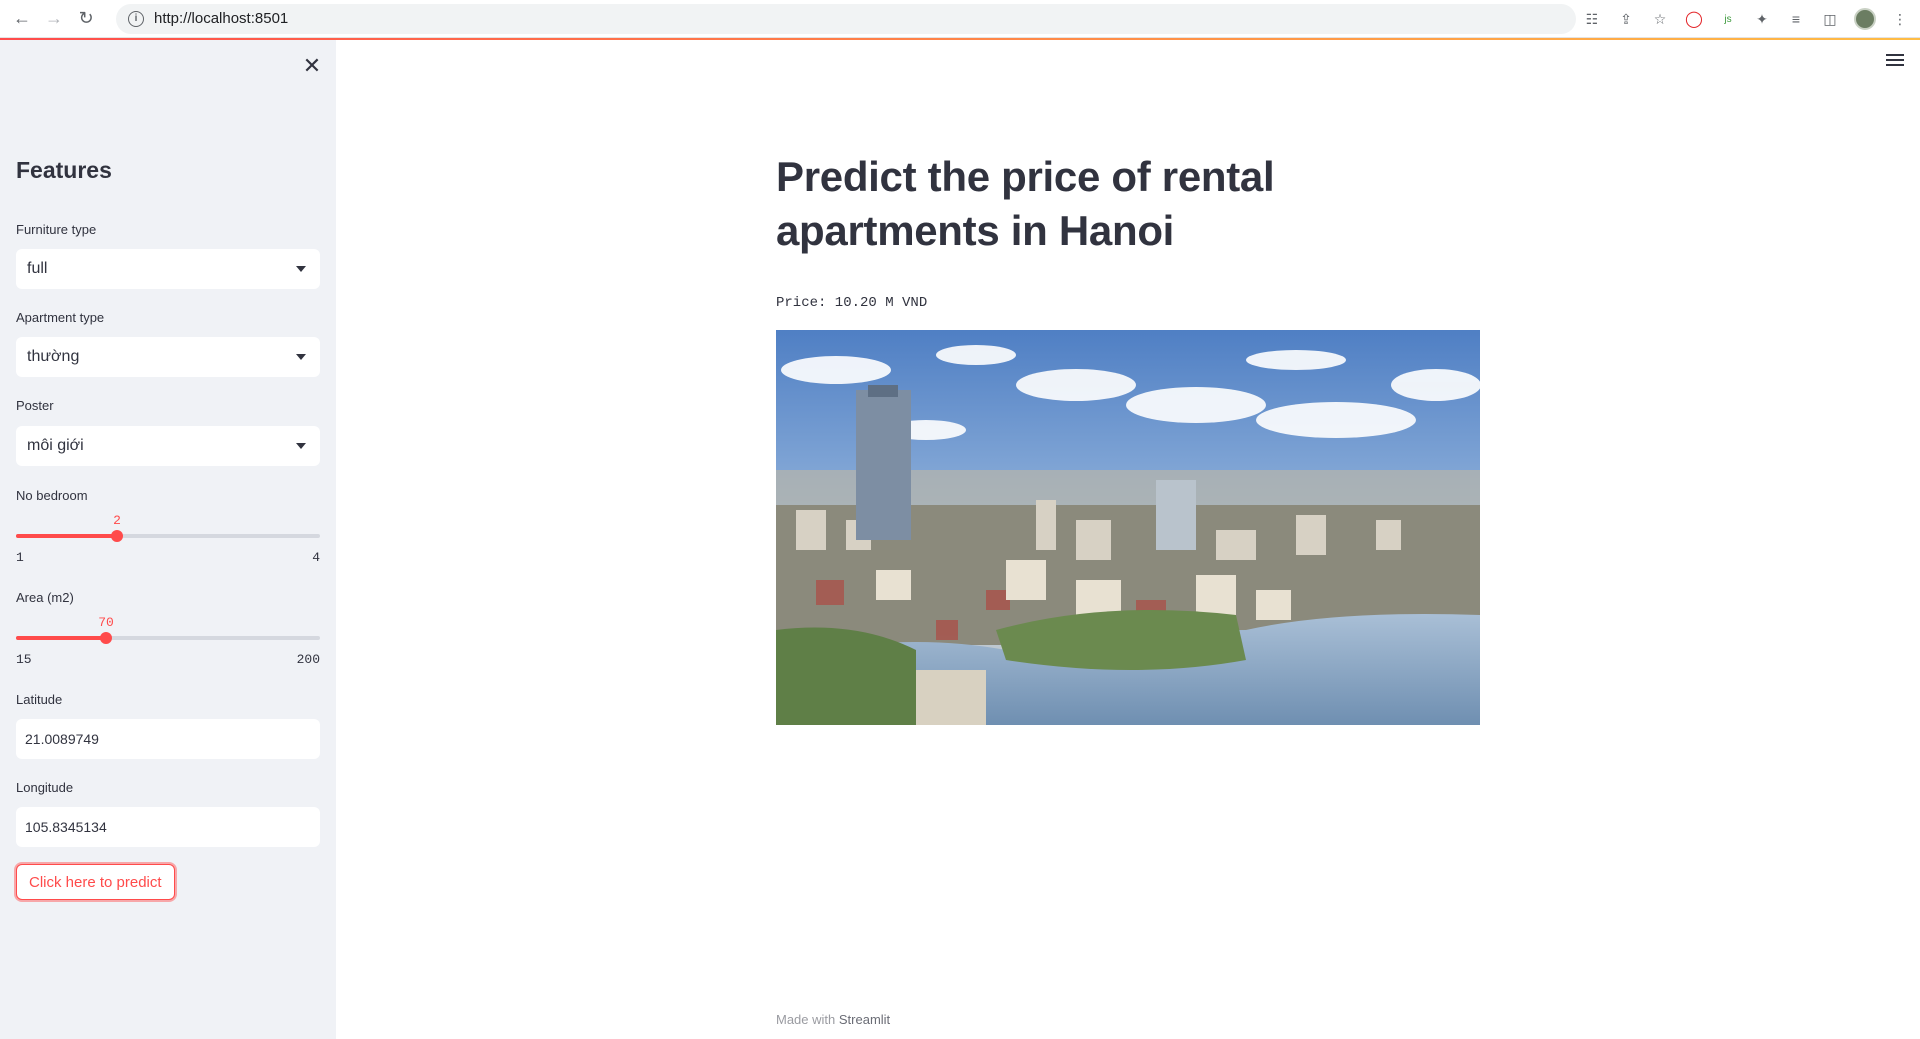 The image size is (1920, 1039). I want to click on more-menu-icon: ⋮, so click(1900, 19).